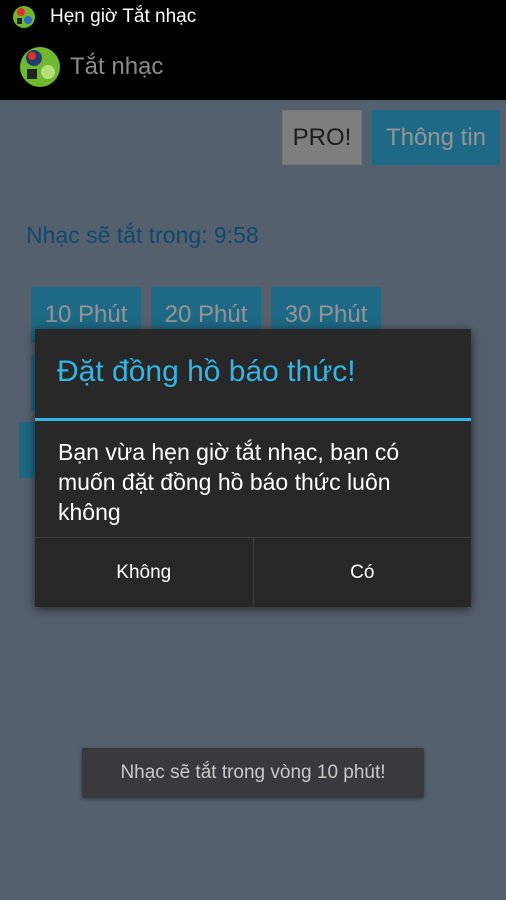  I want to click on music-timer-app-icon, so click(24, 17).